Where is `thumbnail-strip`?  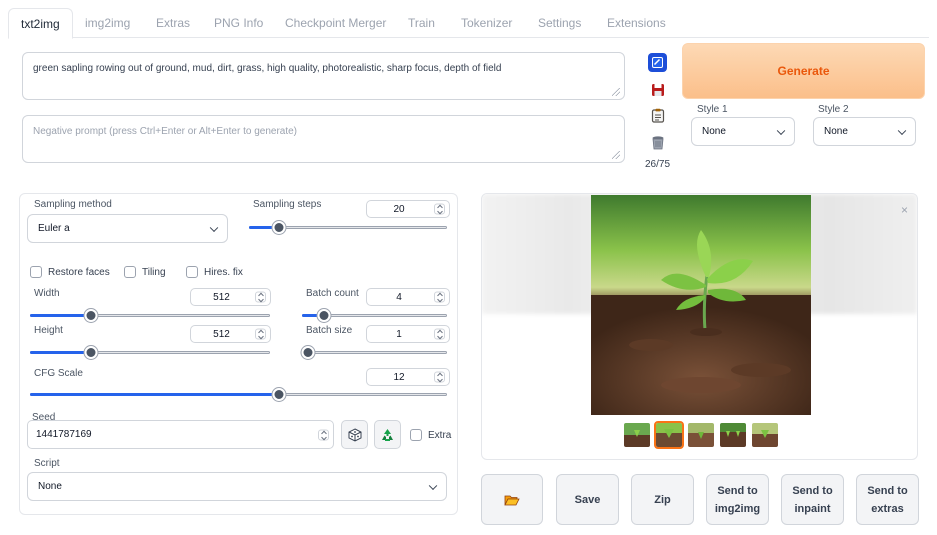 thumbnail-strip is located at coordinates (701, 435).